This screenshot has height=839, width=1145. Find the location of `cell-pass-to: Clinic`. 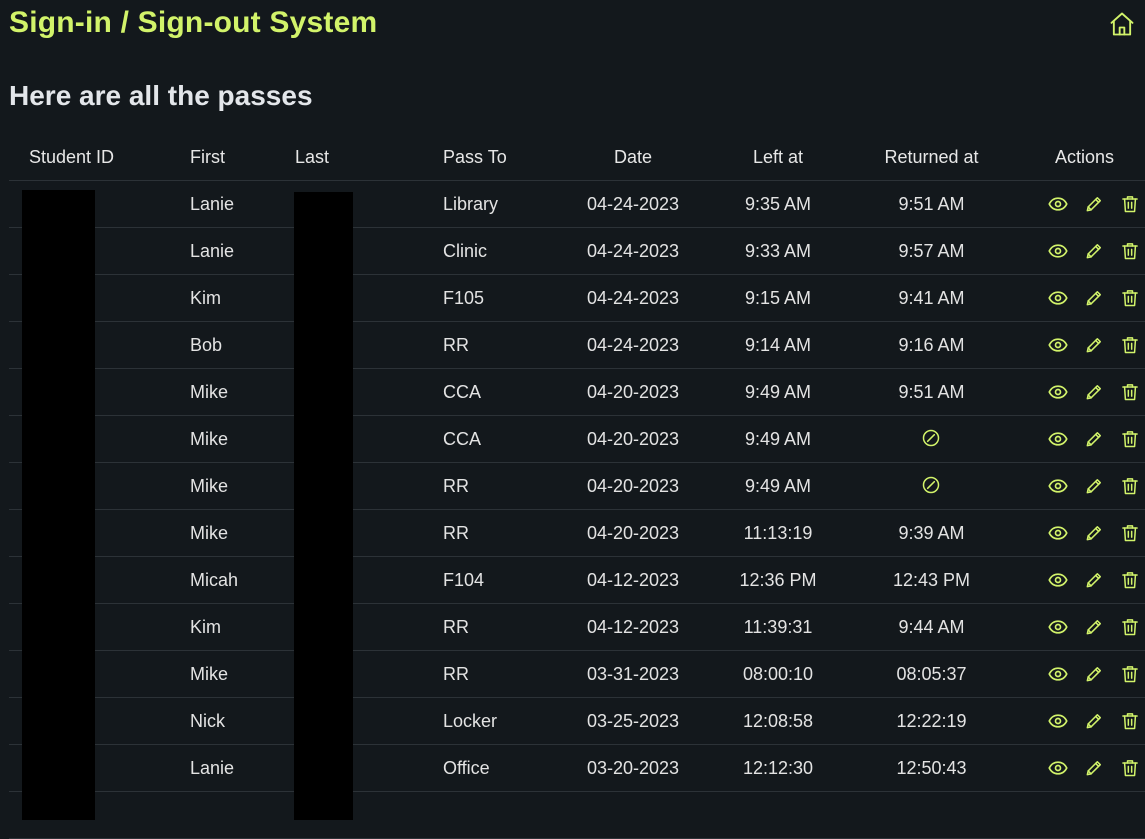

cell-pass-to: Clinic is located at coordinates (503, 251).